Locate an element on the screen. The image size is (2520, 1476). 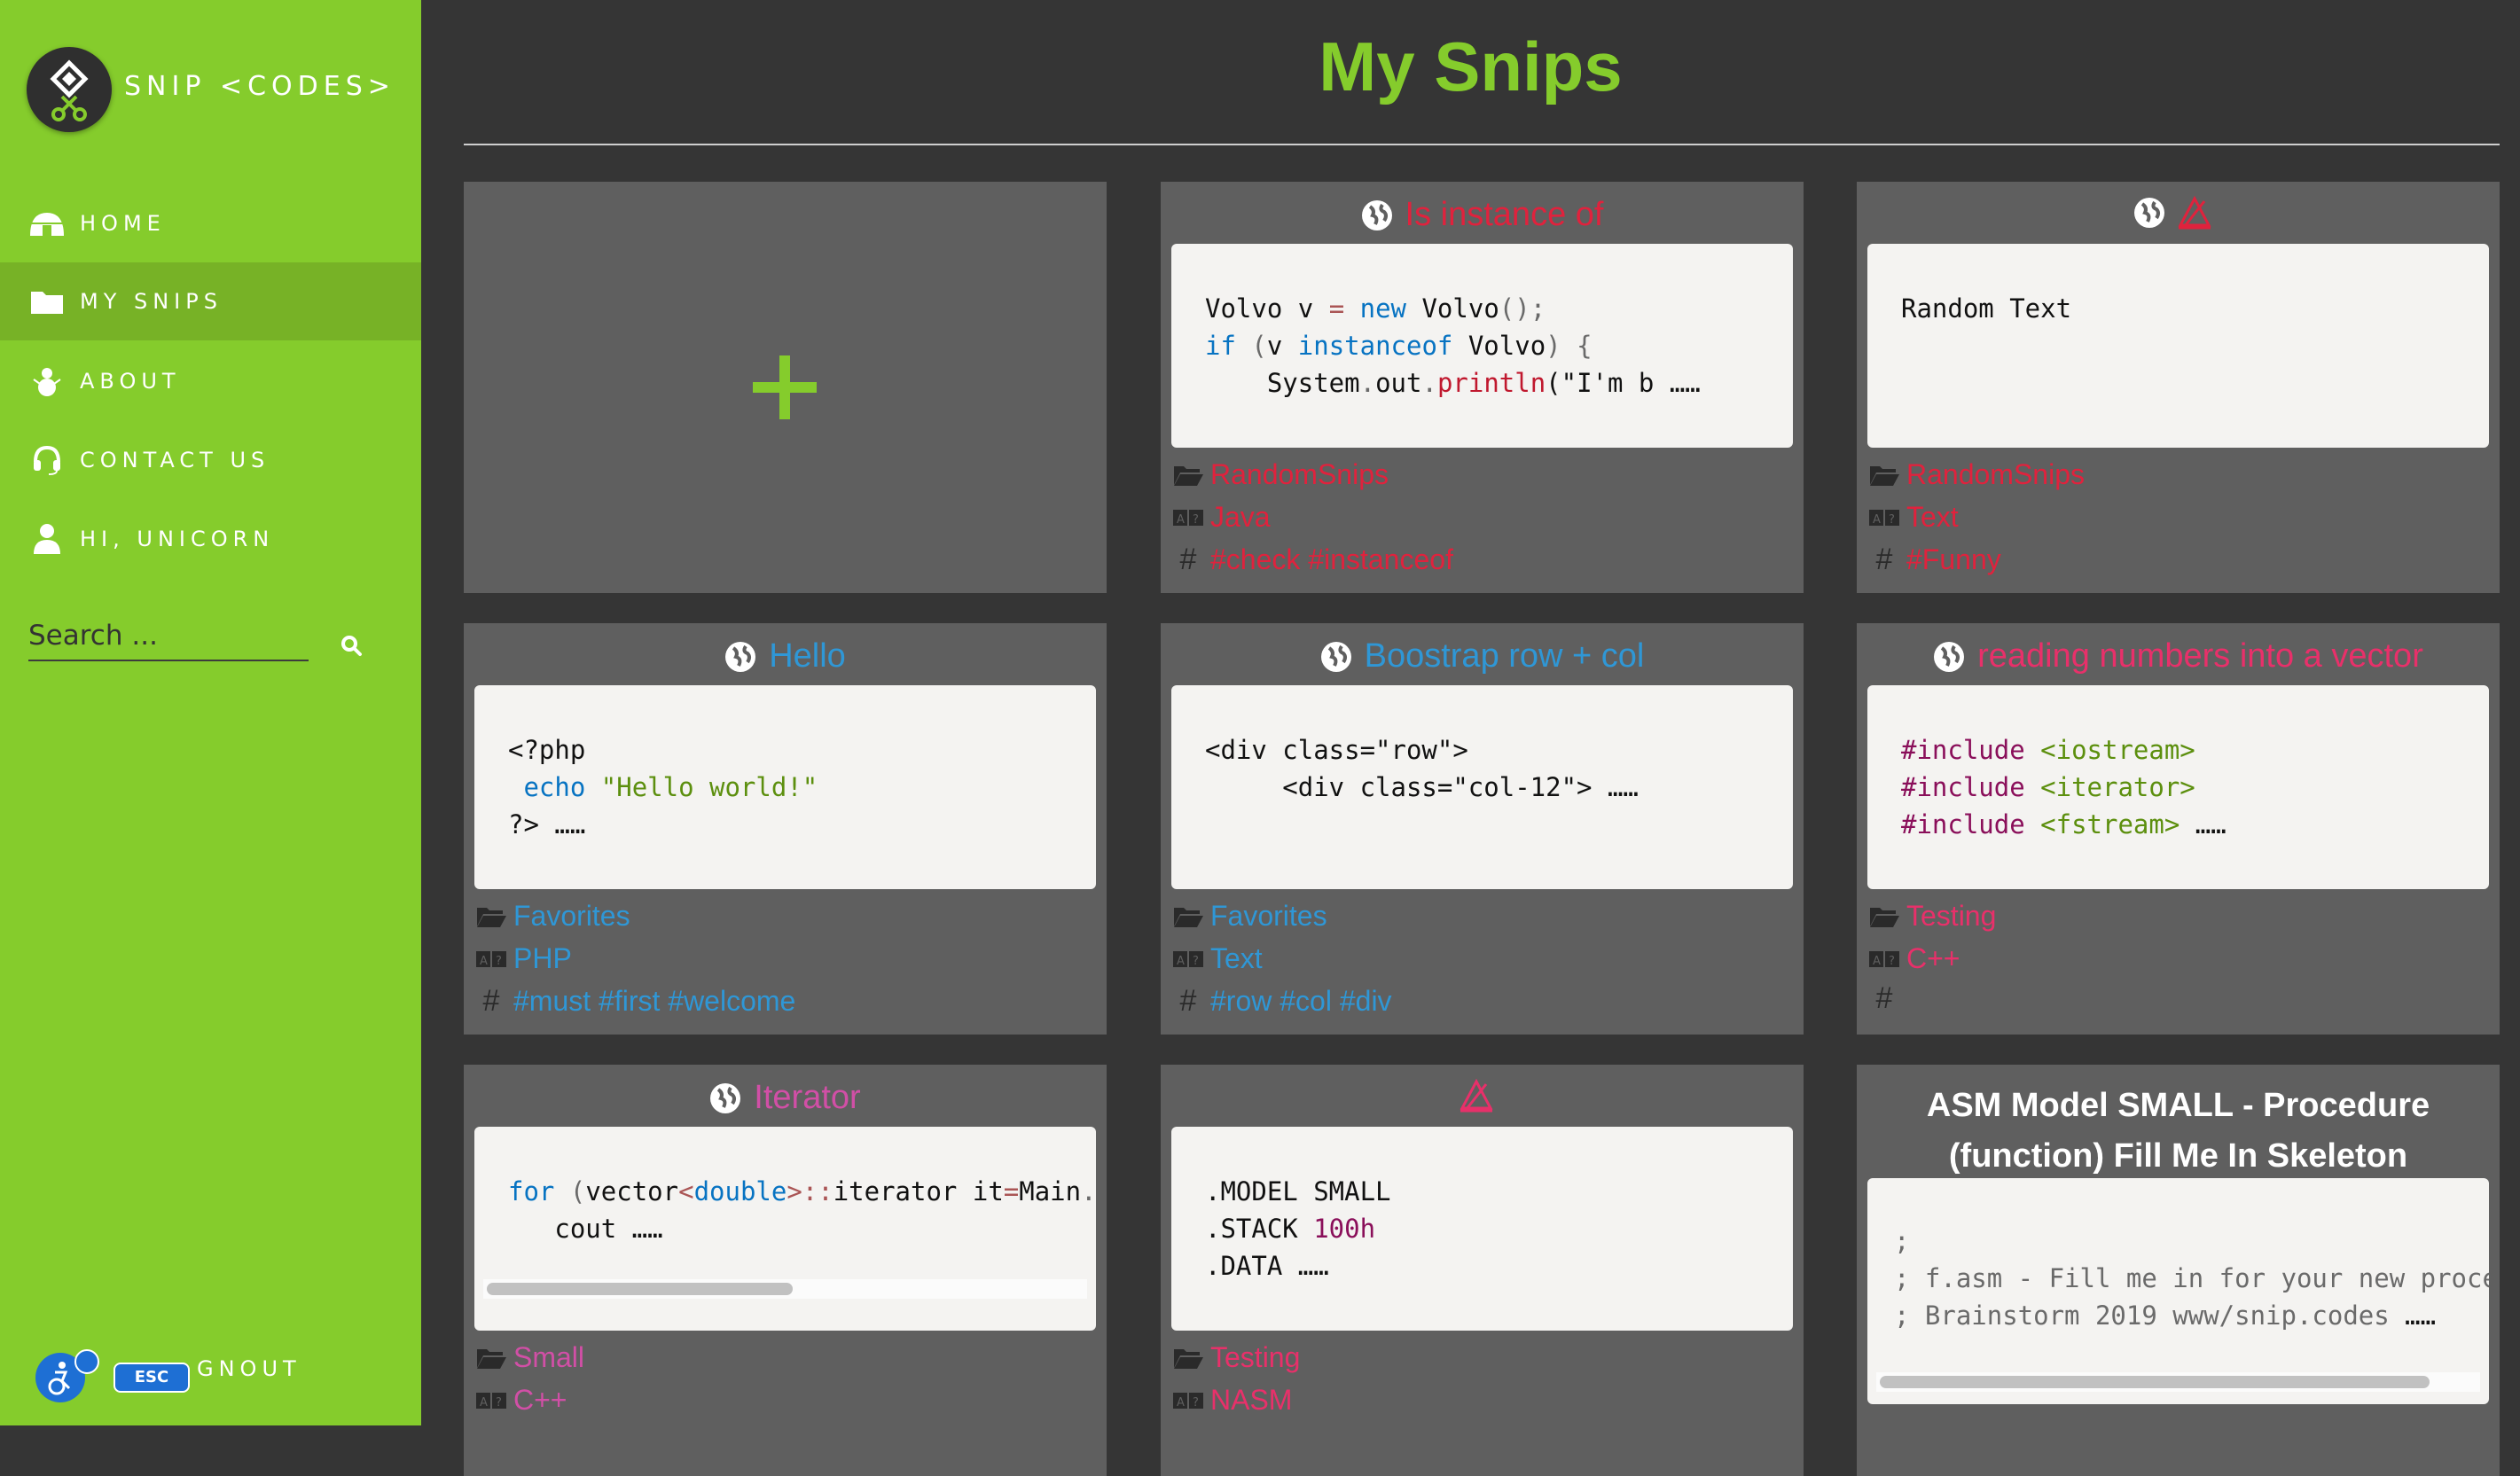
tags-label: #Funny is located at coordinates (1954, 559).